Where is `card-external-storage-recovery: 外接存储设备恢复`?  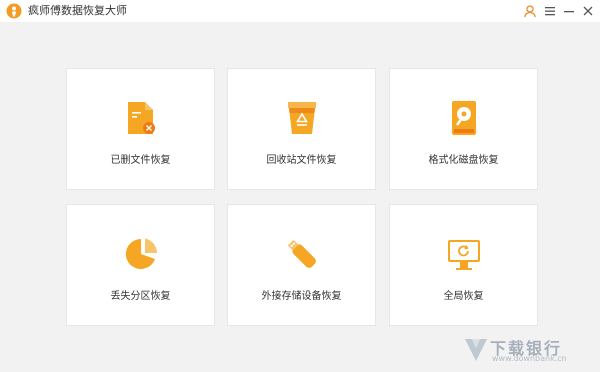
card-external-storage-recovery: 外接存储设备恢复 is located at coordinates (301, 265).